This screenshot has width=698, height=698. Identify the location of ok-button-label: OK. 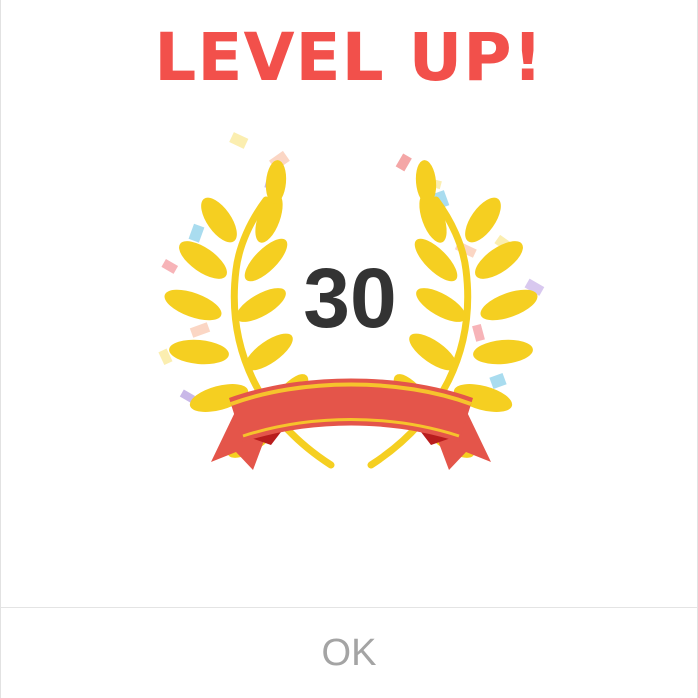
(349, 652).